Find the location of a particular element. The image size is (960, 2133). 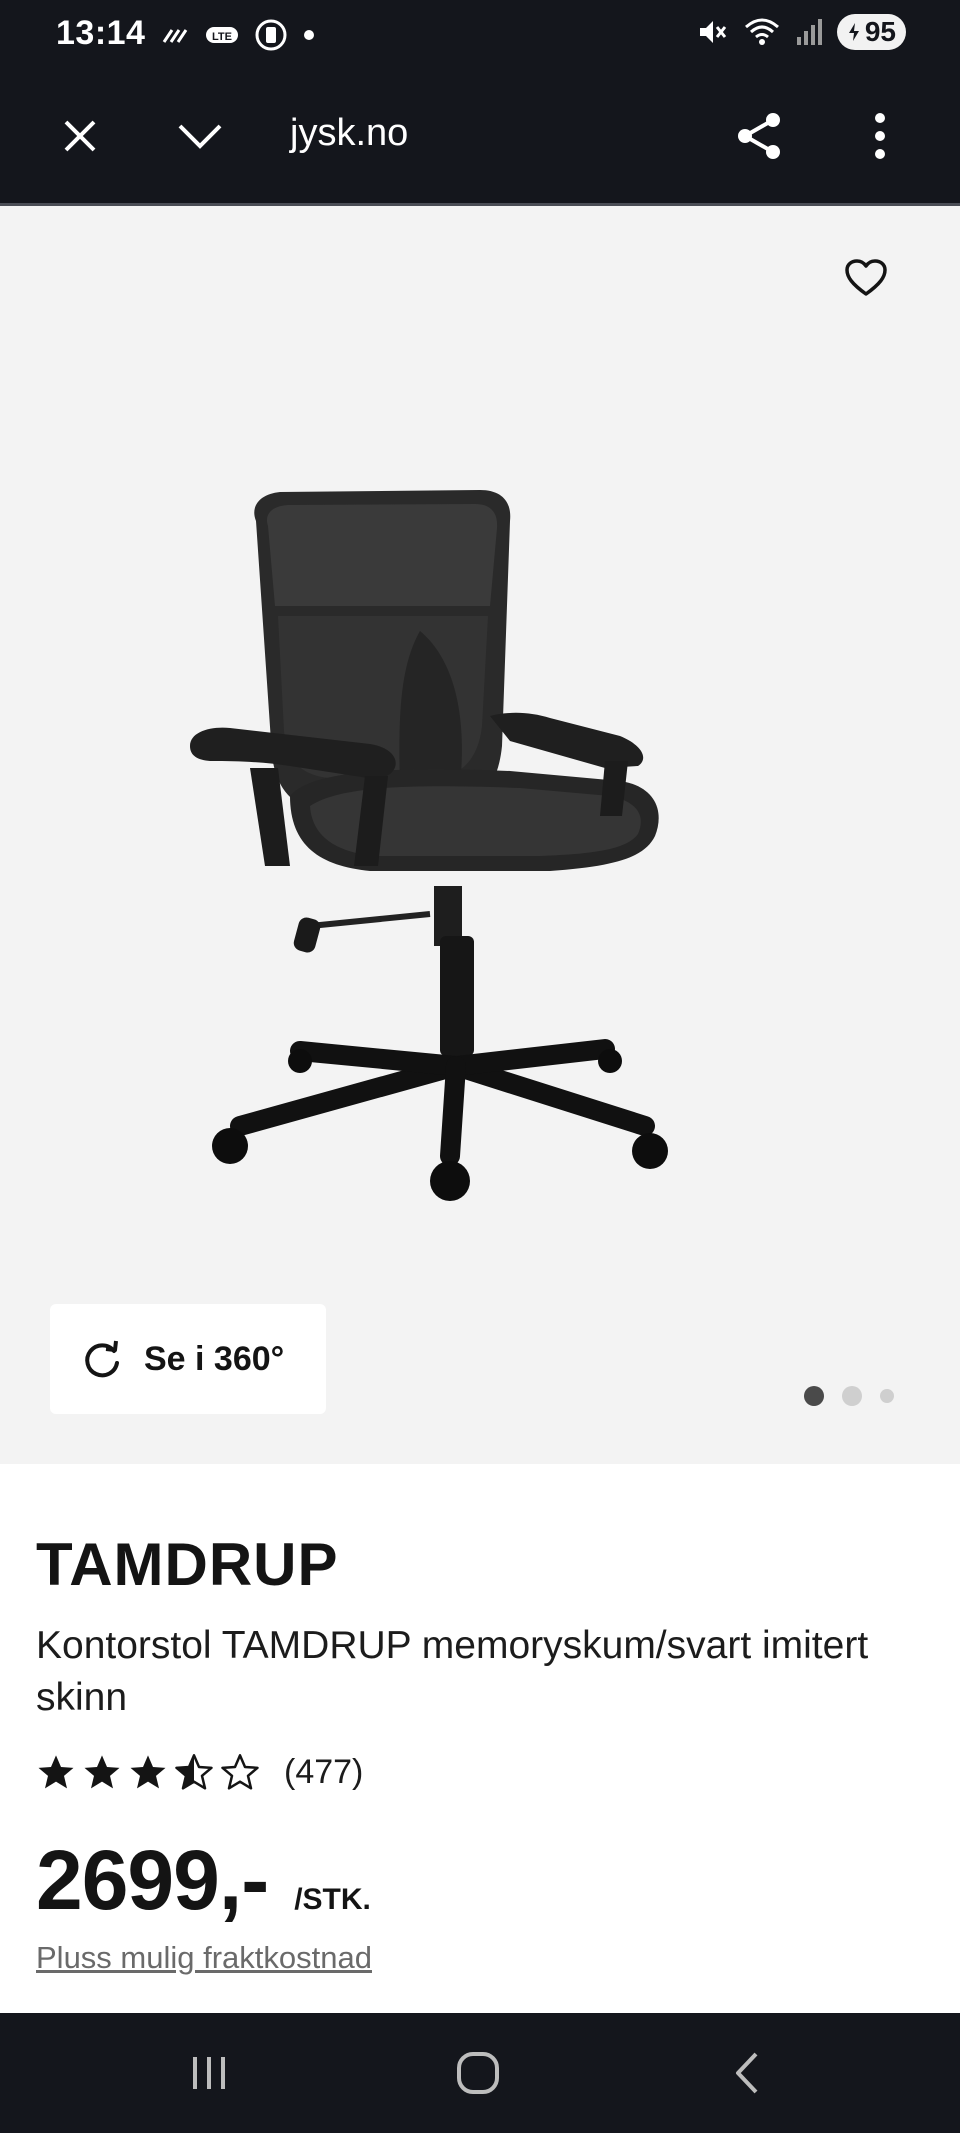

data-badge-icon: LTE is located at coordinates (222, 35).